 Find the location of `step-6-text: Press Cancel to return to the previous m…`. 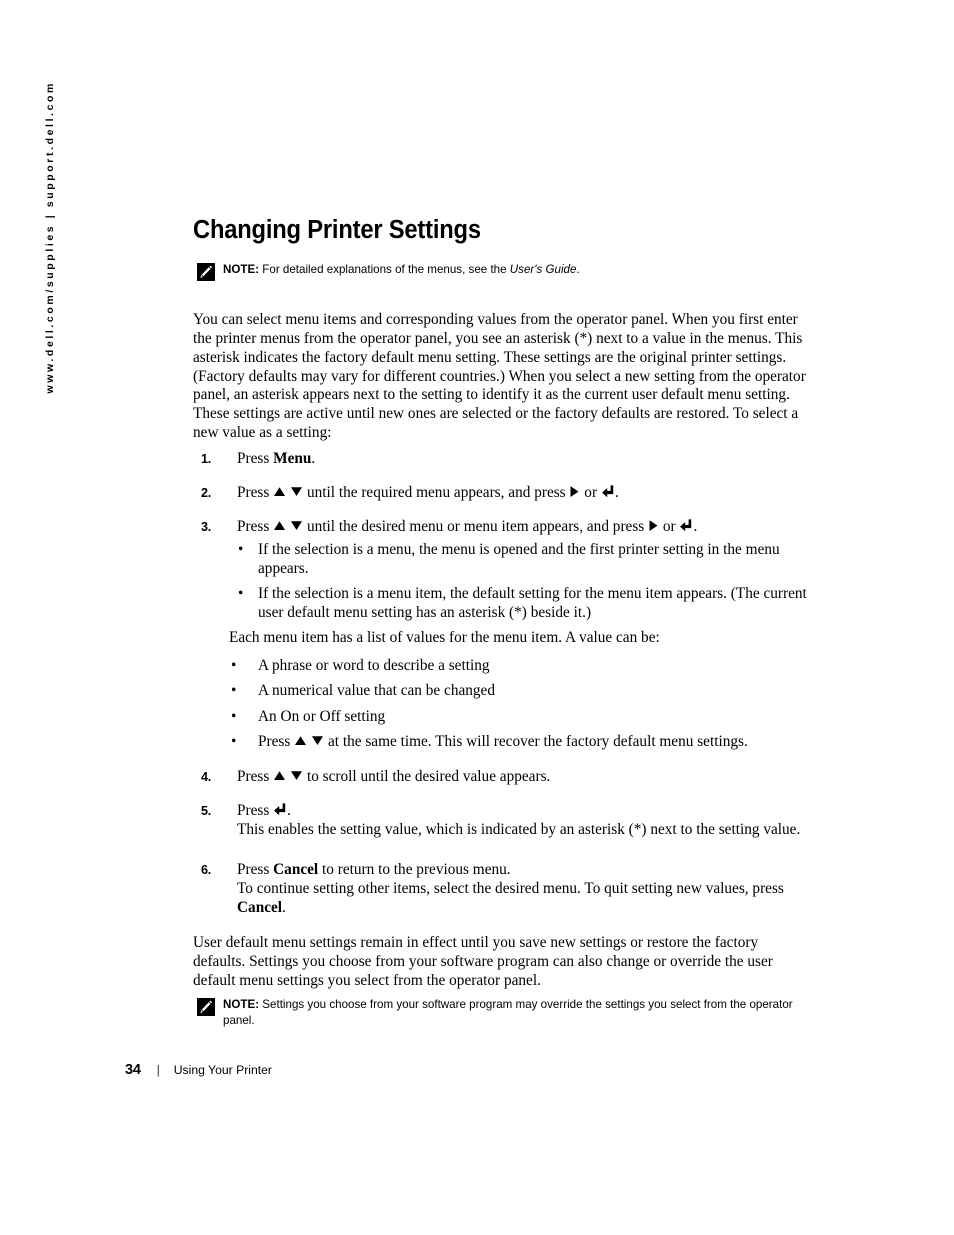

step-6-text: Press Cancel to return to the previous m… is located at coordinates (527, 870).